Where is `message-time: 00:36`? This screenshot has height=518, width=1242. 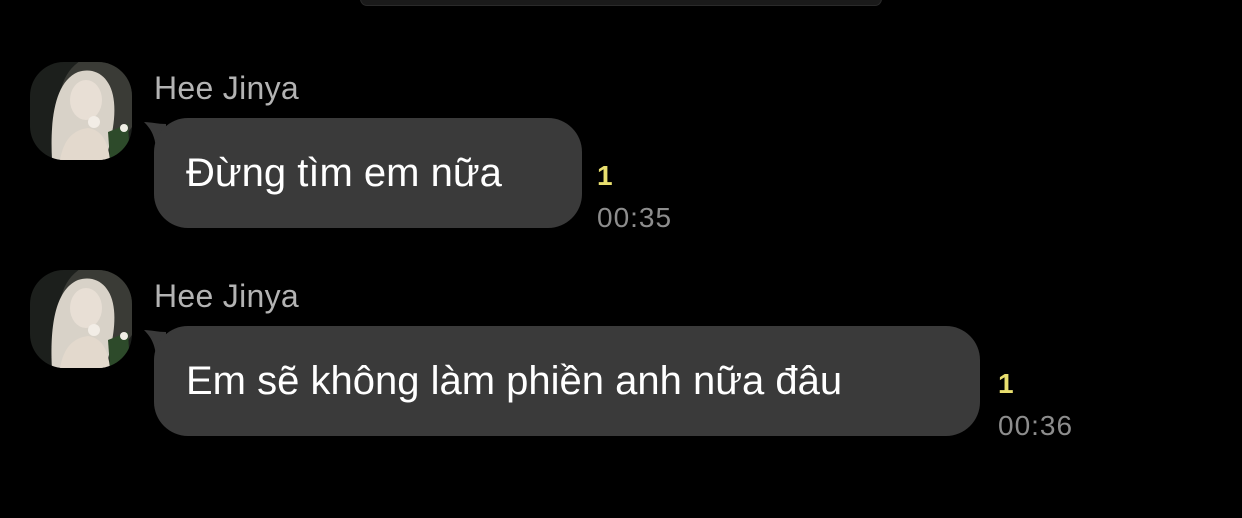
message-time: 00:36 is located at coordinates (1036, 425).